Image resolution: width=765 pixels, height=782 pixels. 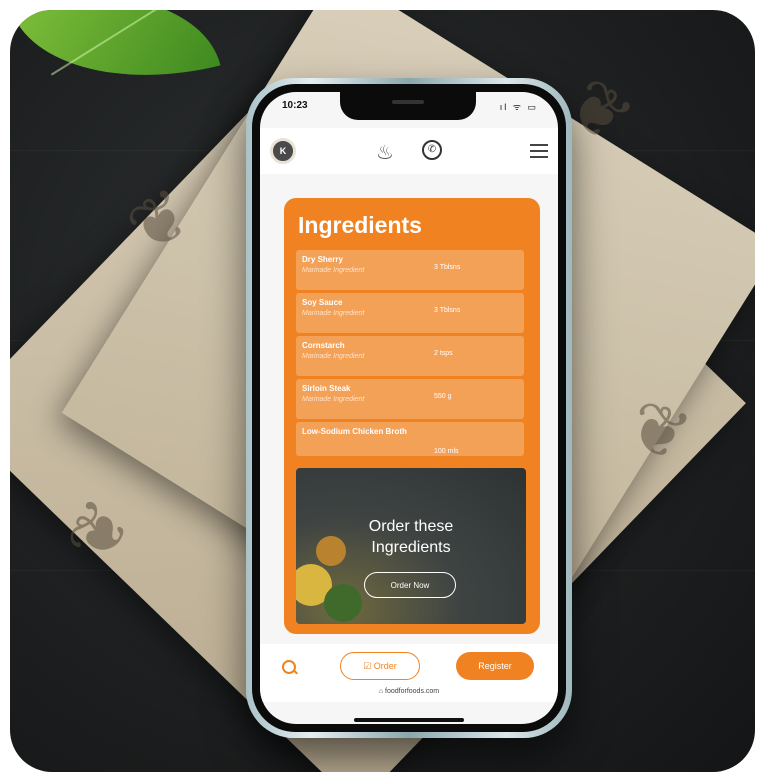 What do you see at coordinates (443, 396) in the screenshot?
I see `ingredient-quantity: 550 g` at bounding box center [443, 396].